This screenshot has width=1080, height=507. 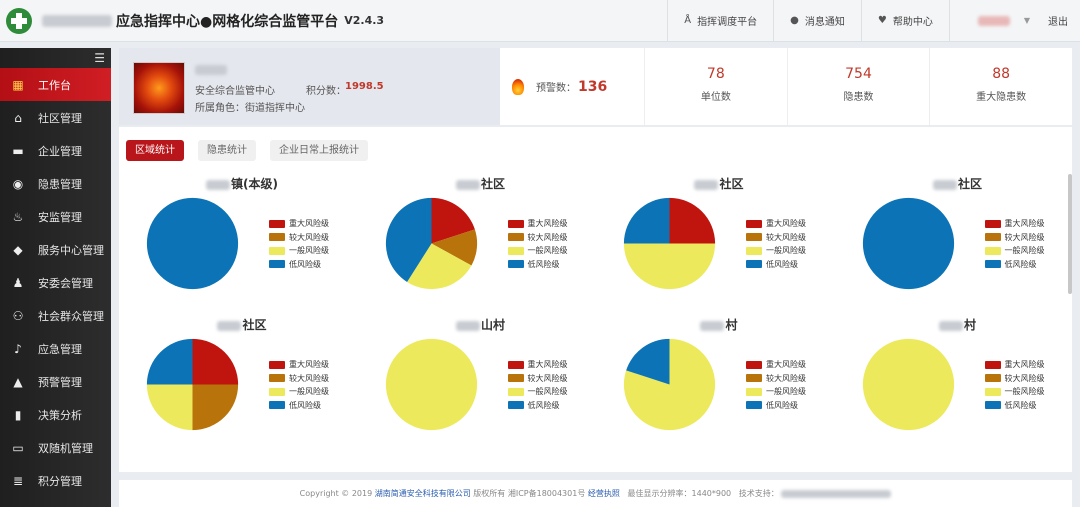 What do you see at coordinates (817, 20) in the screenshot?
I see `nav-messages: ● 消息通知` at bounding box center [817, 20].